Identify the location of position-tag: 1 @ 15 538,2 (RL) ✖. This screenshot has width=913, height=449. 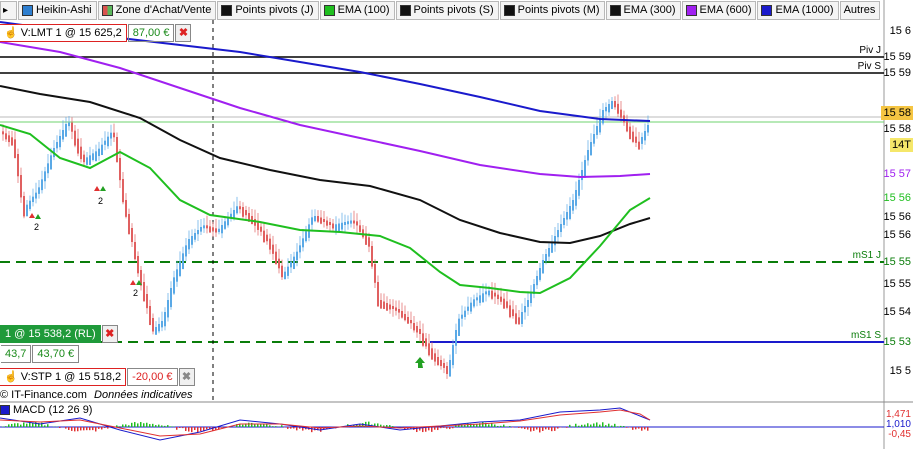
(59, 334).